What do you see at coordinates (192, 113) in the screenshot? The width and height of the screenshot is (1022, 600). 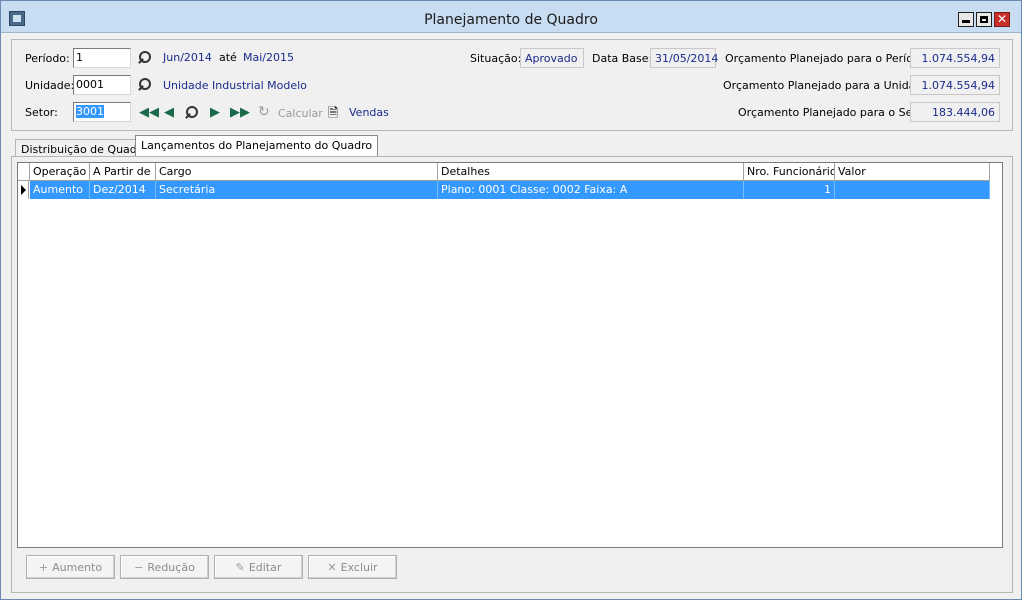 I see `setor-search-icon` at bounding box center [192, 113].